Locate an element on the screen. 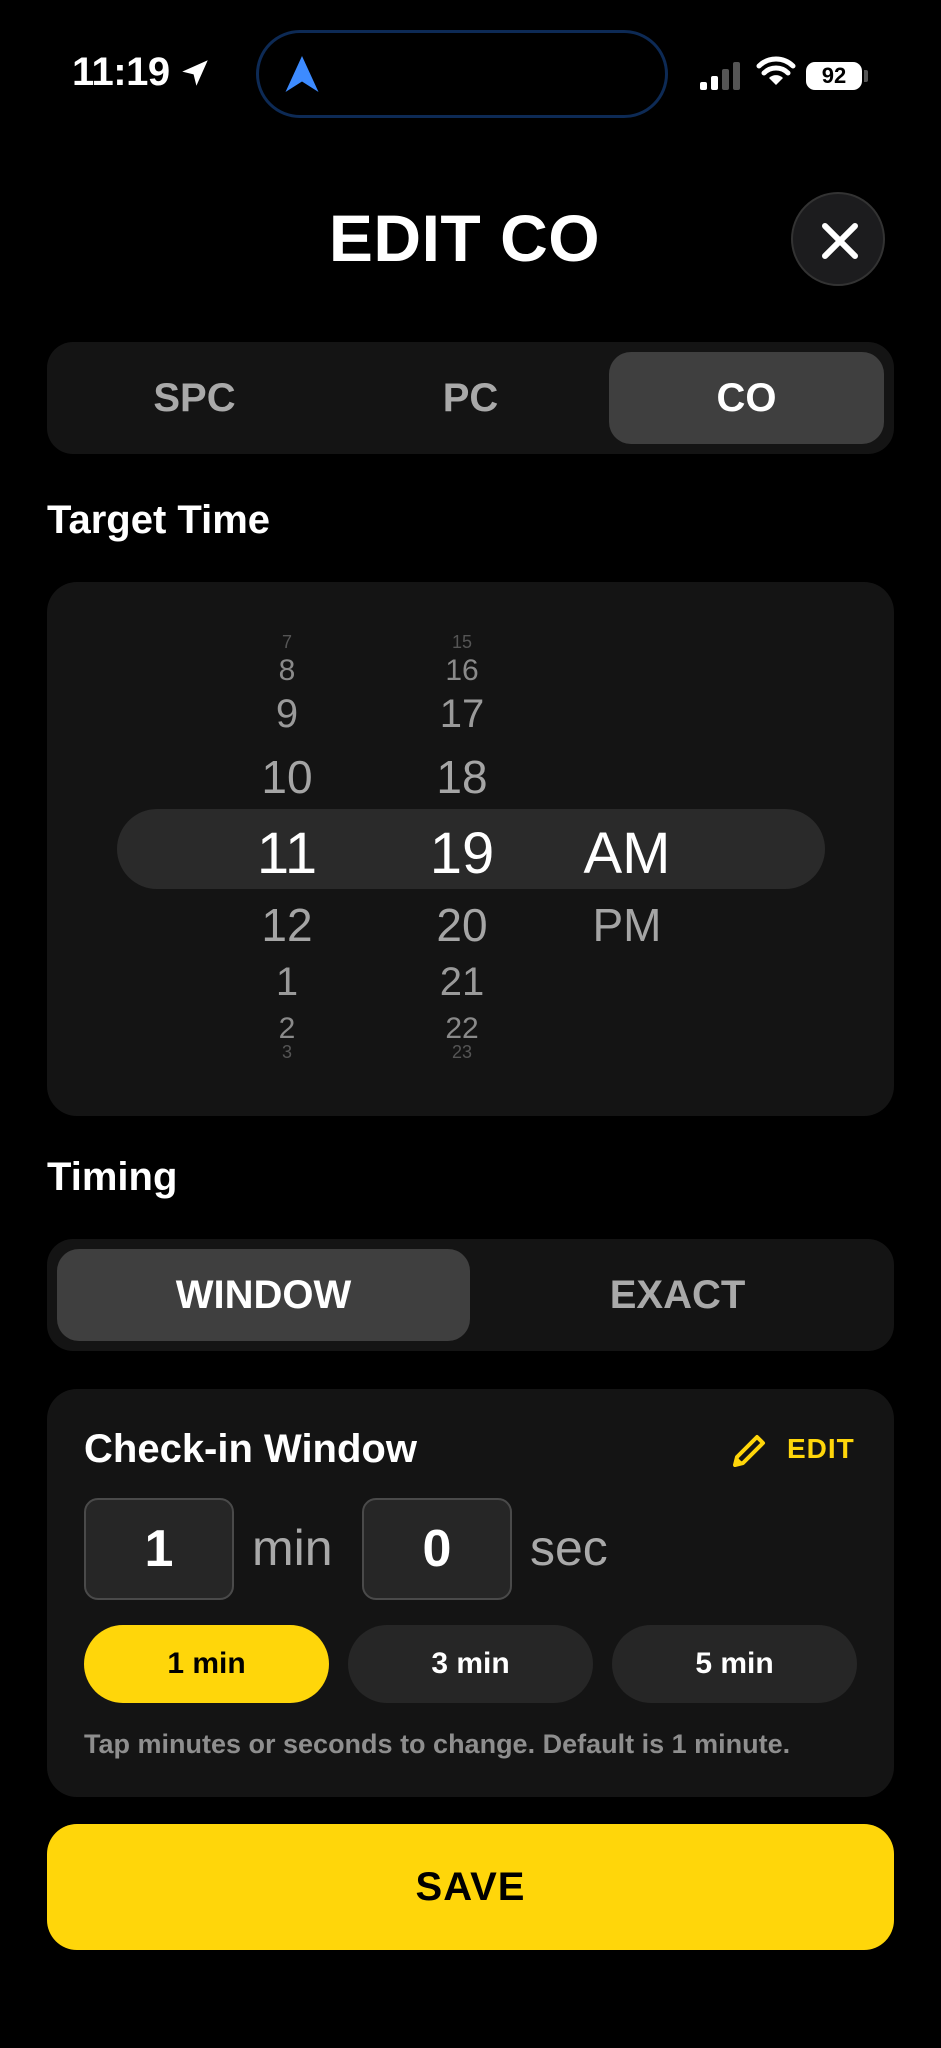 This screenshot has height=2048, width=941. status-time: 11:19 is located at coordinates (121, 72).